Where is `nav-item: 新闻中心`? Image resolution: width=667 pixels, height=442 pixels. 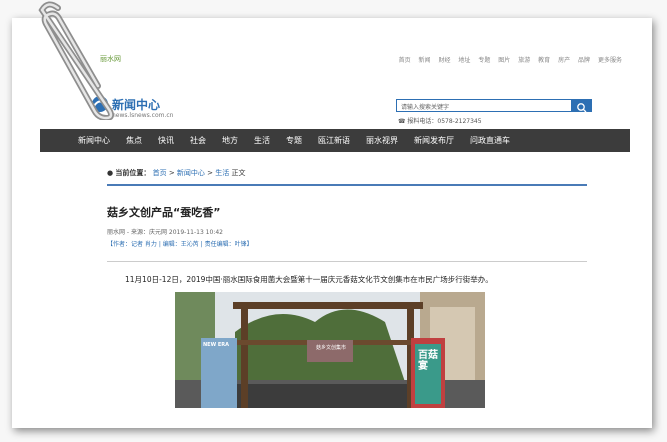
nav-item: 新闻中心 is located at coordinates (94, 140).